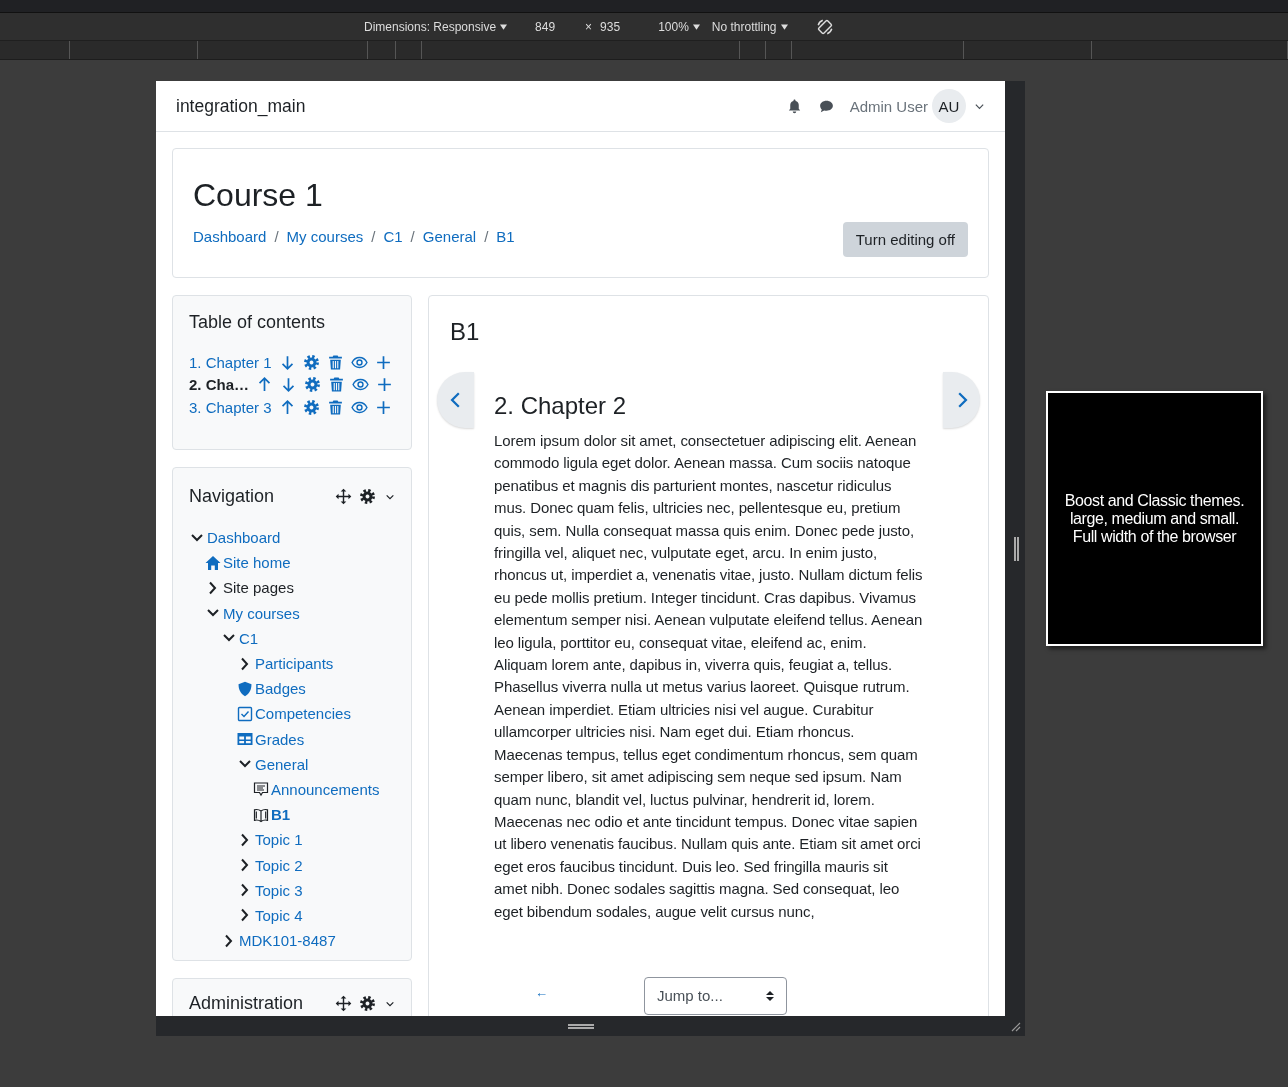 Image resolution: width=1288 pixels, height=1087 pixels. I want to click on forum-icon, so click(261, 789).